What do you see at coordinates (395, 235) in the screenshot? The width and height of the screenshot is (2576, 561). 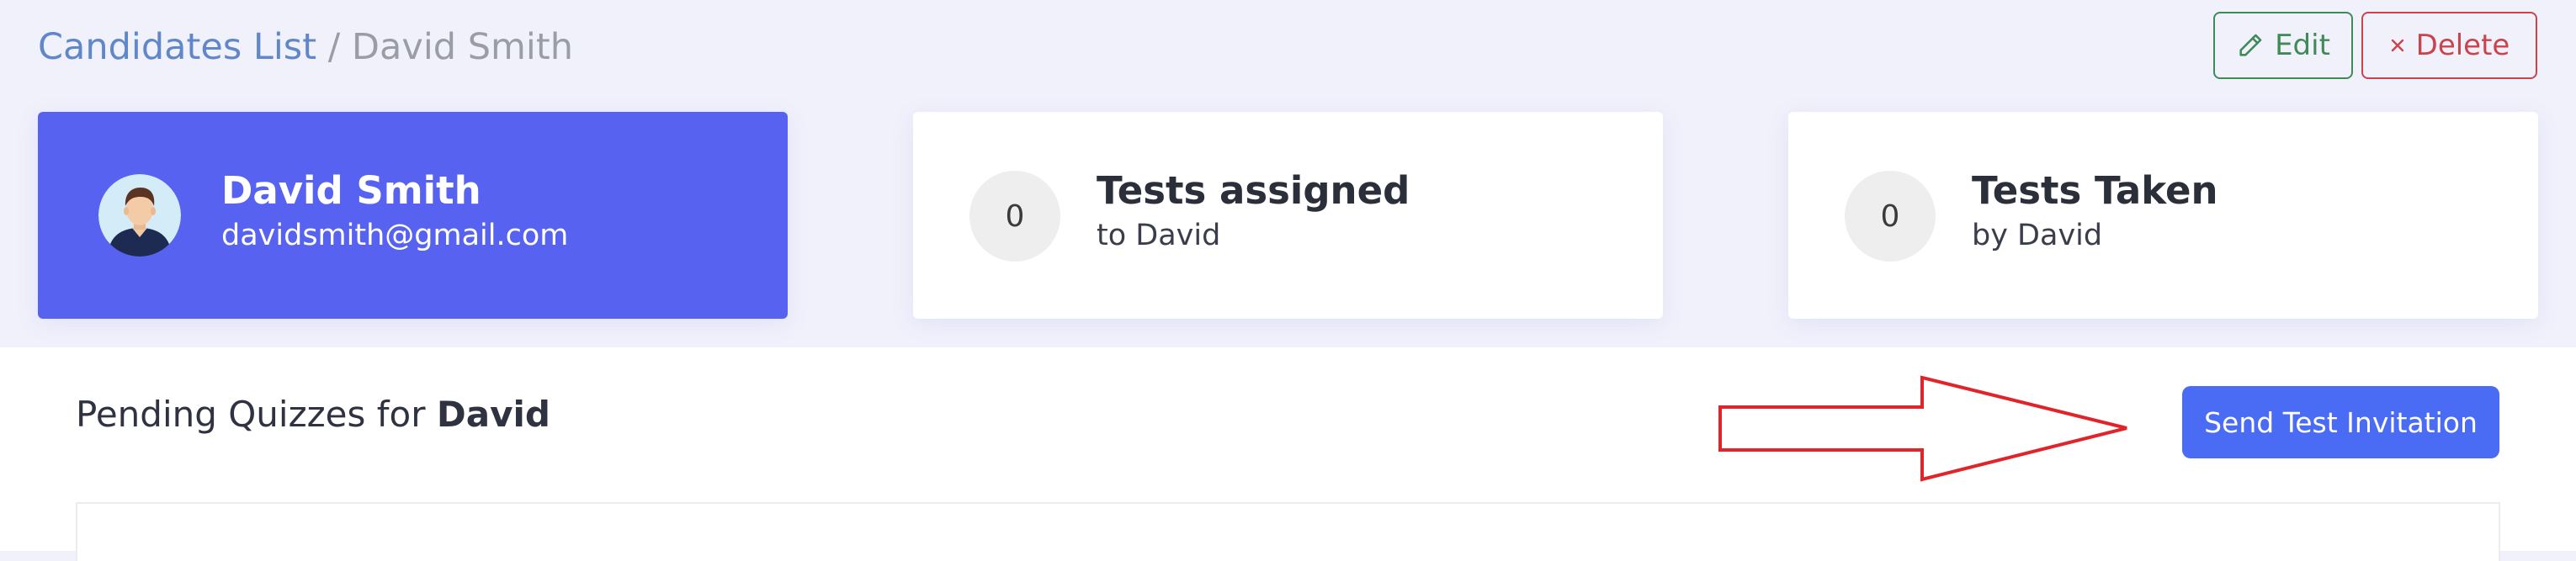 I see `candidate-email: davidsmith@gmail.com` at bounding box center [395, 235].